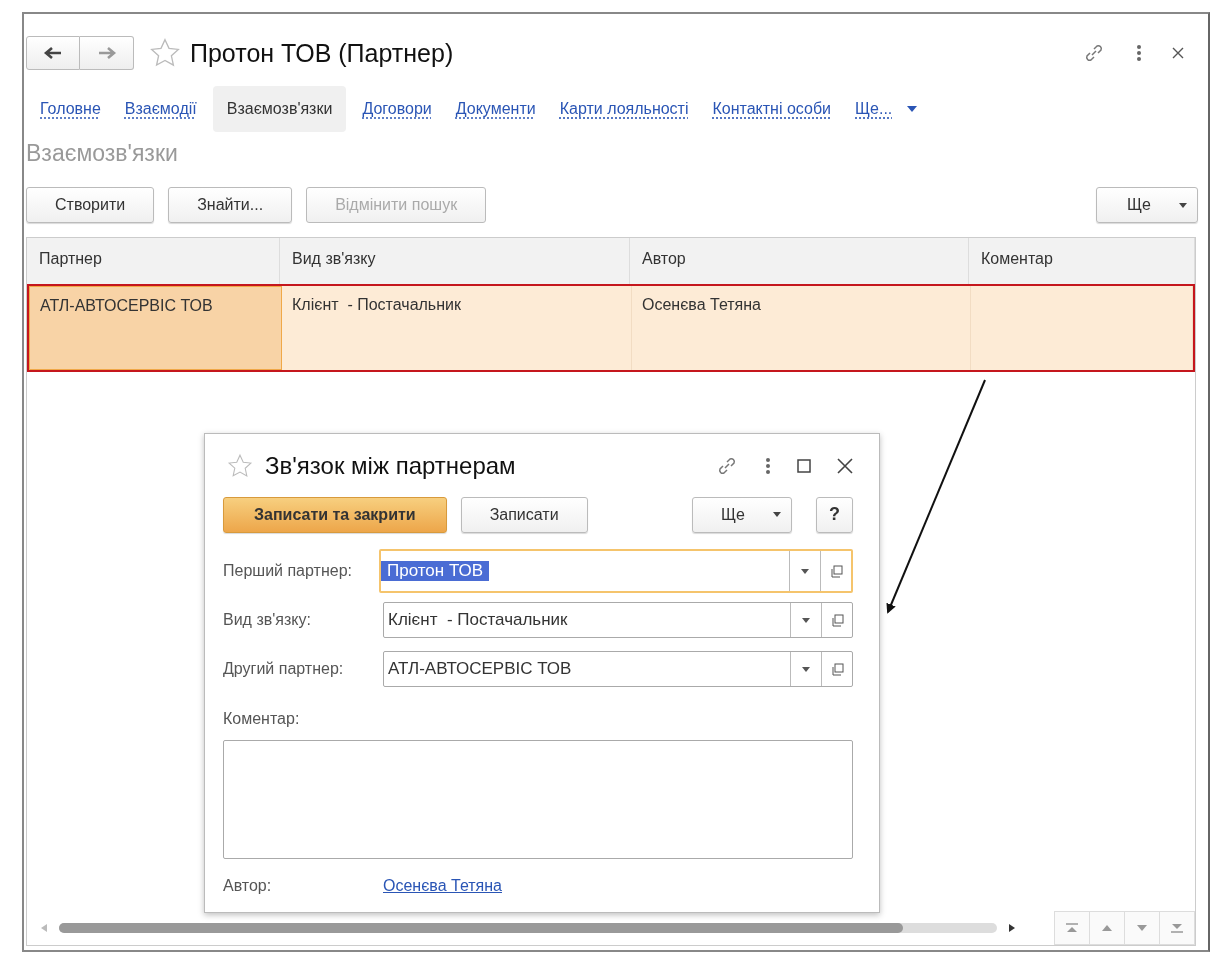  What do you see at coordinates (390, 466) in the screenshot?
I see `dialog-title: Зв'язок між партнерам` at bounding box center [390, 466].